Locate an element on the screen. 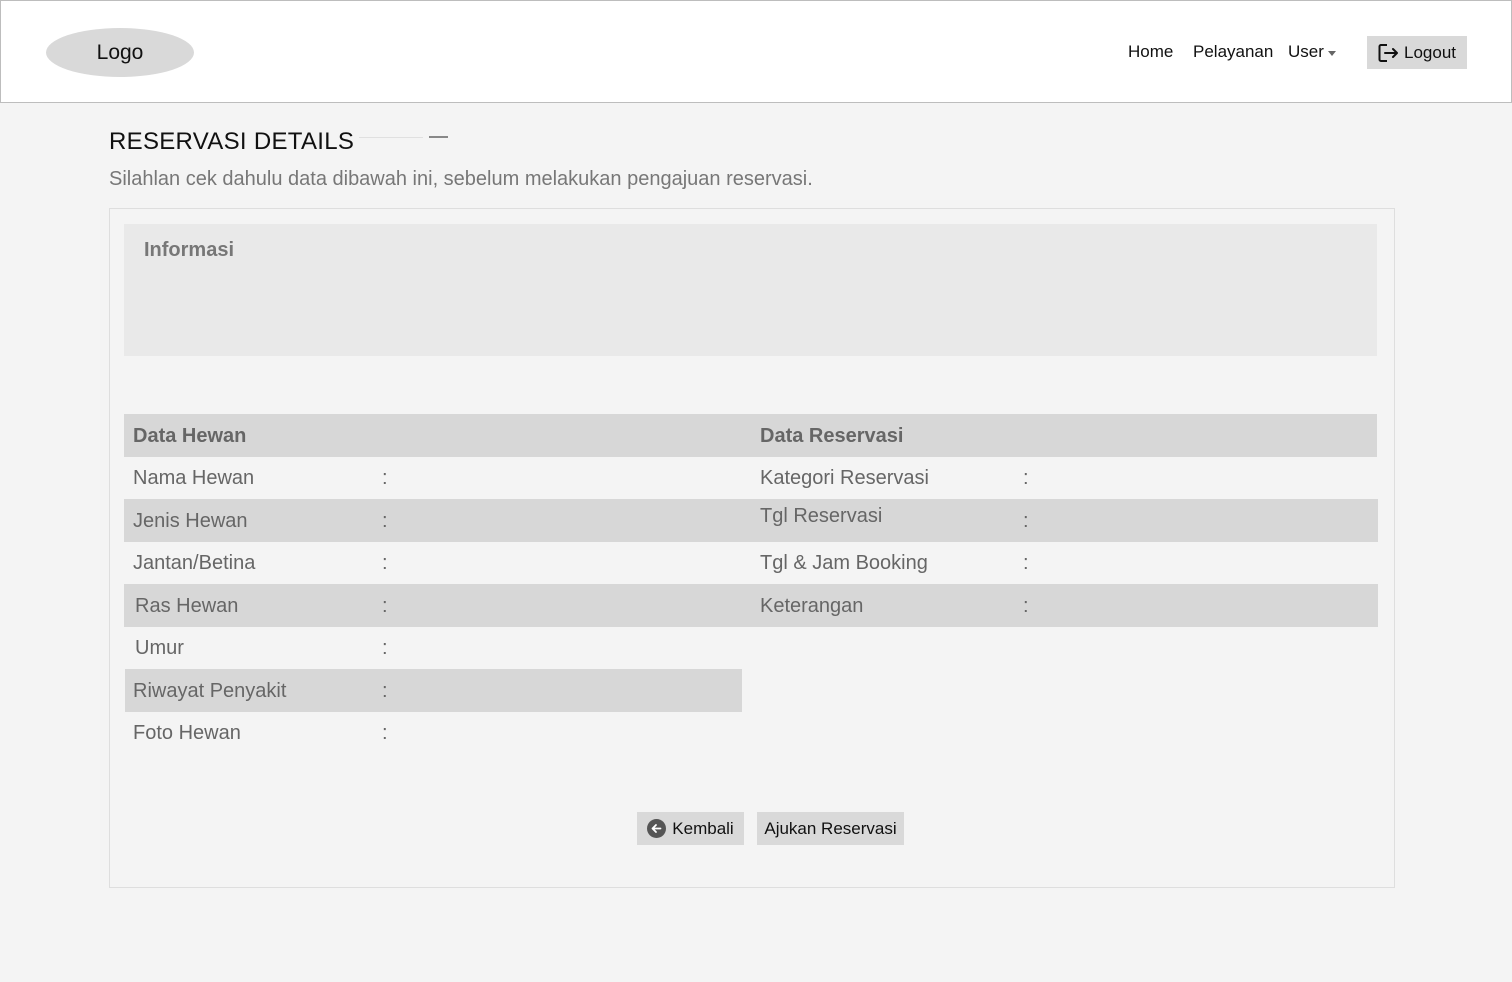 The image size is (1512, 982). logout-label: Logout is located at coordinates (1430, 52).